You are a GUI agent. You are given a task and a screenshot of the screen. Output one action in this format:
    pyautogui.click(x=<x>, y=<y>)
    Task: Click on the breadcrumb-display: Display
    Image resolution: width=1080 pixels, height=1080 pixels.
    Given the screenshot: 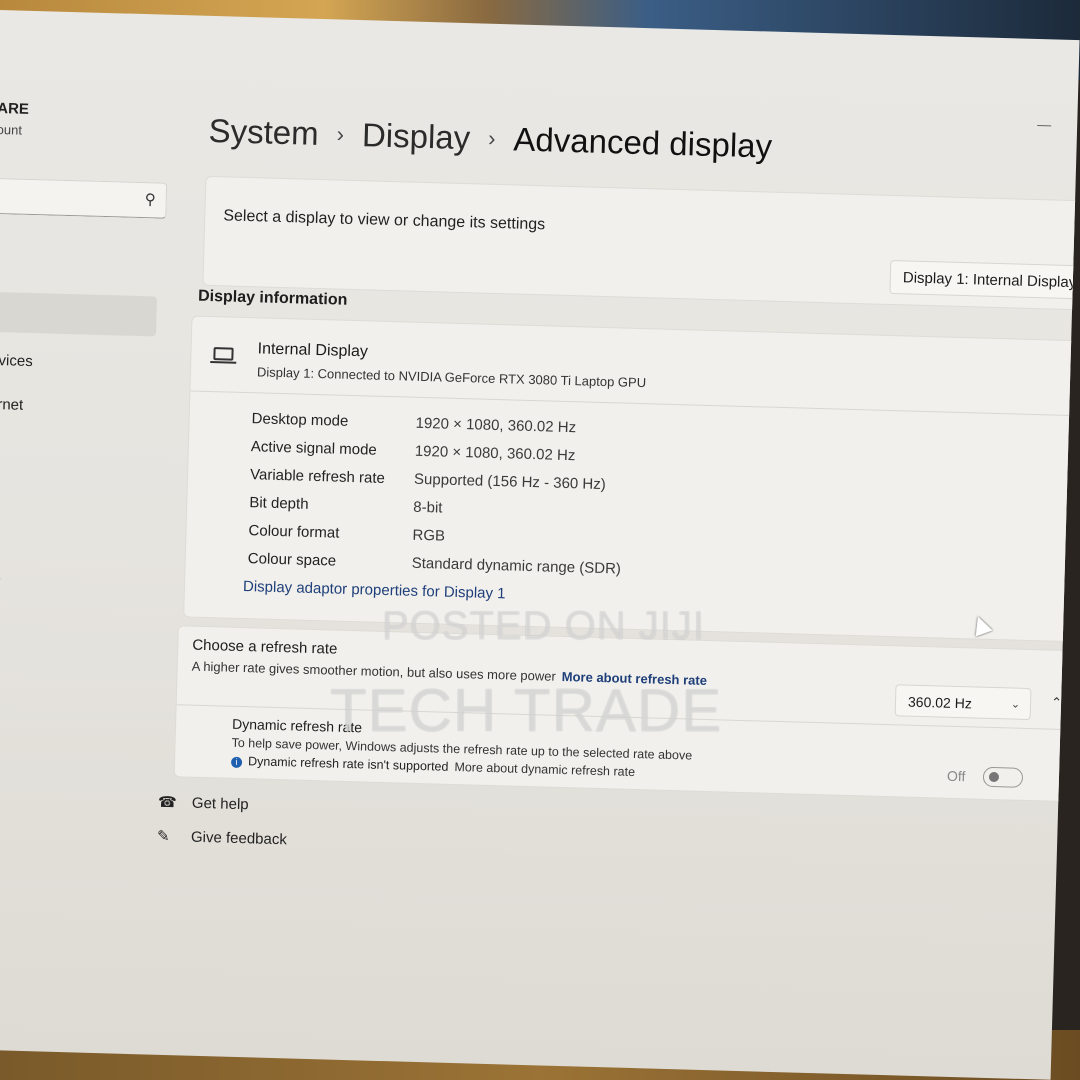 What is the action you would take?
    pyautogui.click(x=416, y=136)
    